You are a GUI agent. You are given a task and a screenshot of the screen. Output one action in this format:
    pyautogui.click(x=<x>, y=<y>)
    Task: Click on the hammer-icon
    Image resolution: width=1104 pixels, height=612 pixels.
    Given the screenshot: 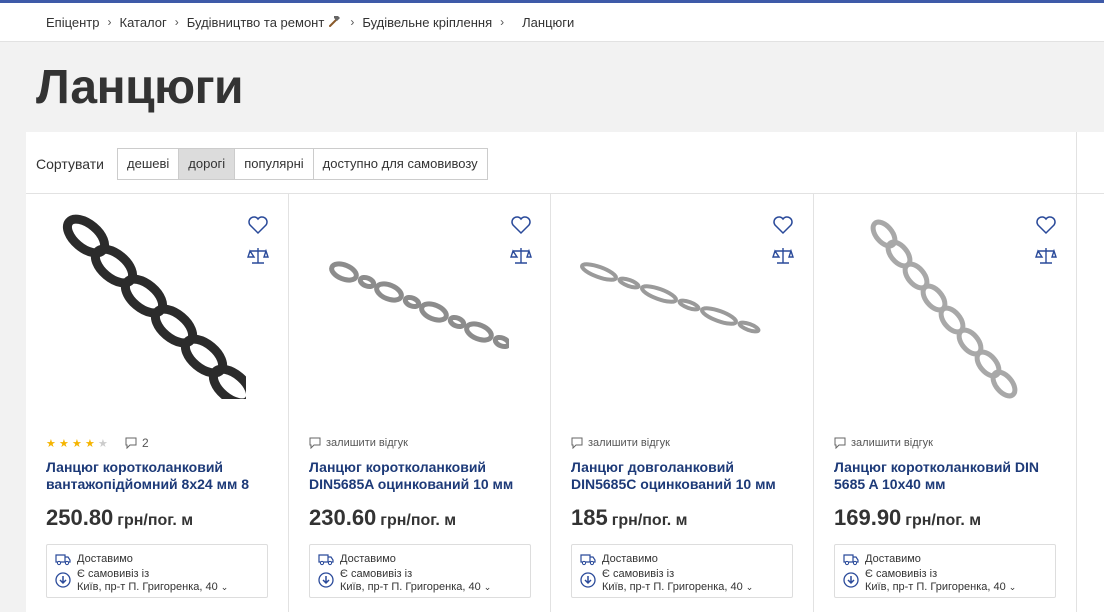 What is the action you would take?
    pyautogui.click(x=335, y=22)
    